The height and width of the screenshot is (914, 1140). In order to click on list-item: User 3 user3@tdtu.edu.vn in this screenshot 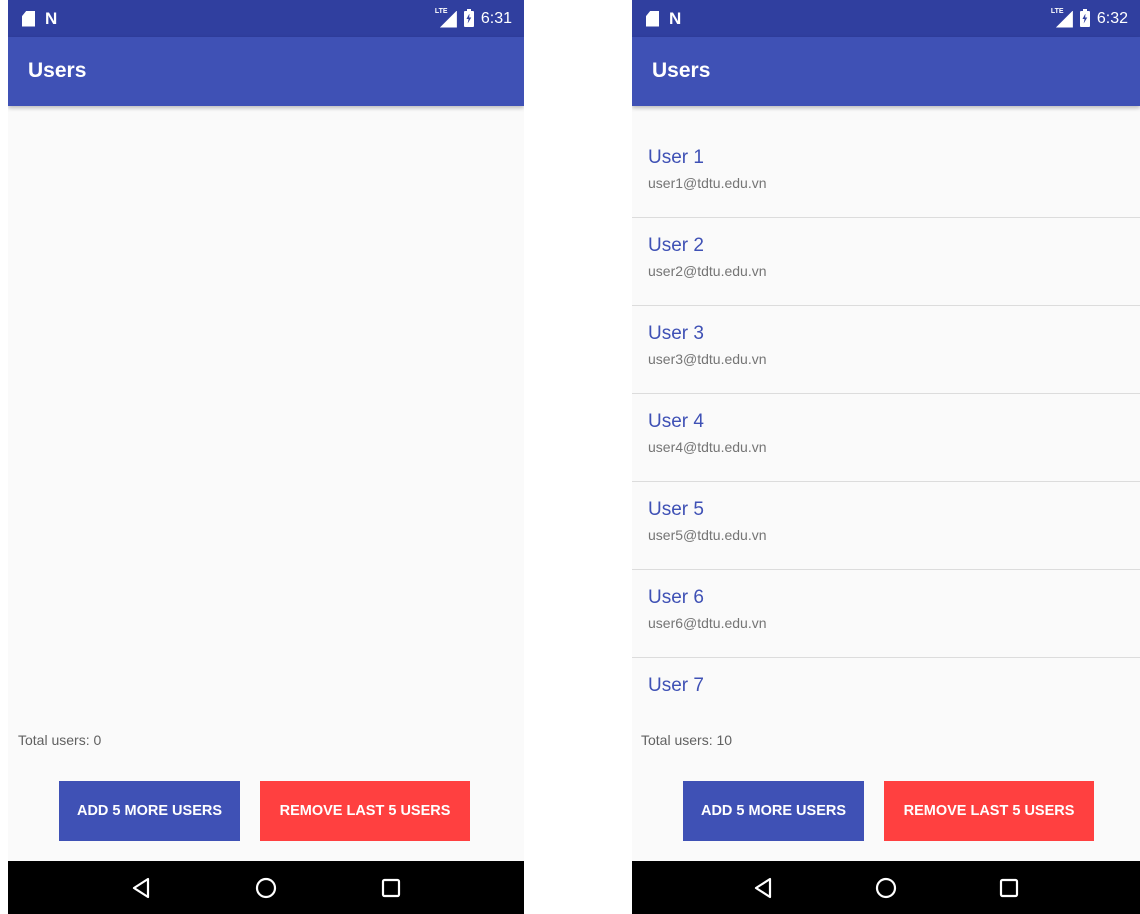, I will do `click(886, 350)`.